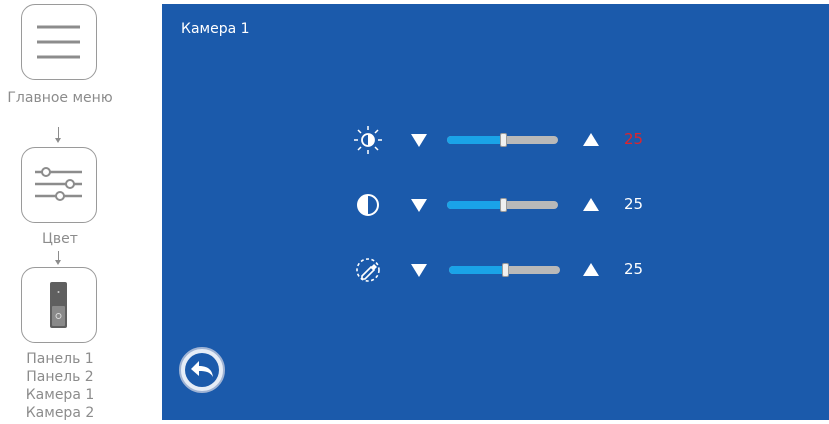 This screenshot has width=829, height=424. Describe the element at coordinates (60, 98) in the screenshot. I see `main-menu-label: Главное меню` at that location.